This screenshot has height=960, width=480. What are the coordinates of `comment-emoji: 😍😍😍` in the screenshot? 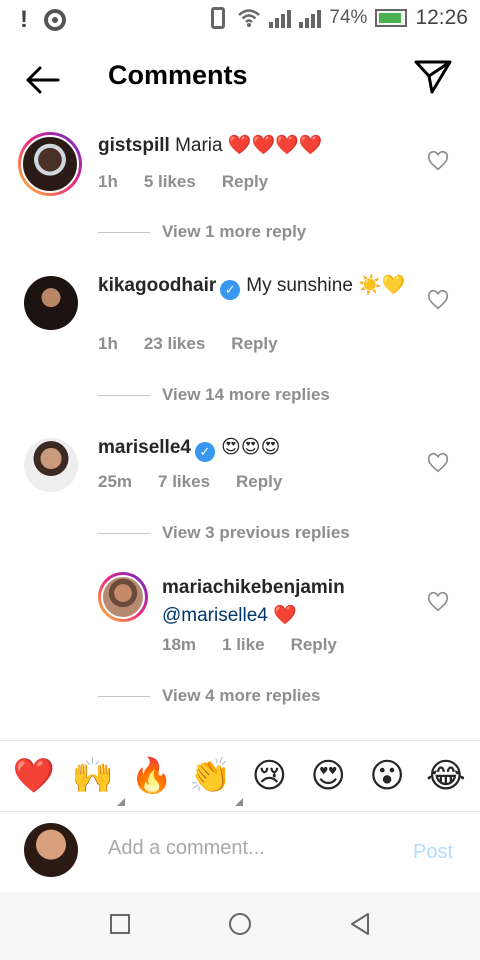 It's located at (250, 447).